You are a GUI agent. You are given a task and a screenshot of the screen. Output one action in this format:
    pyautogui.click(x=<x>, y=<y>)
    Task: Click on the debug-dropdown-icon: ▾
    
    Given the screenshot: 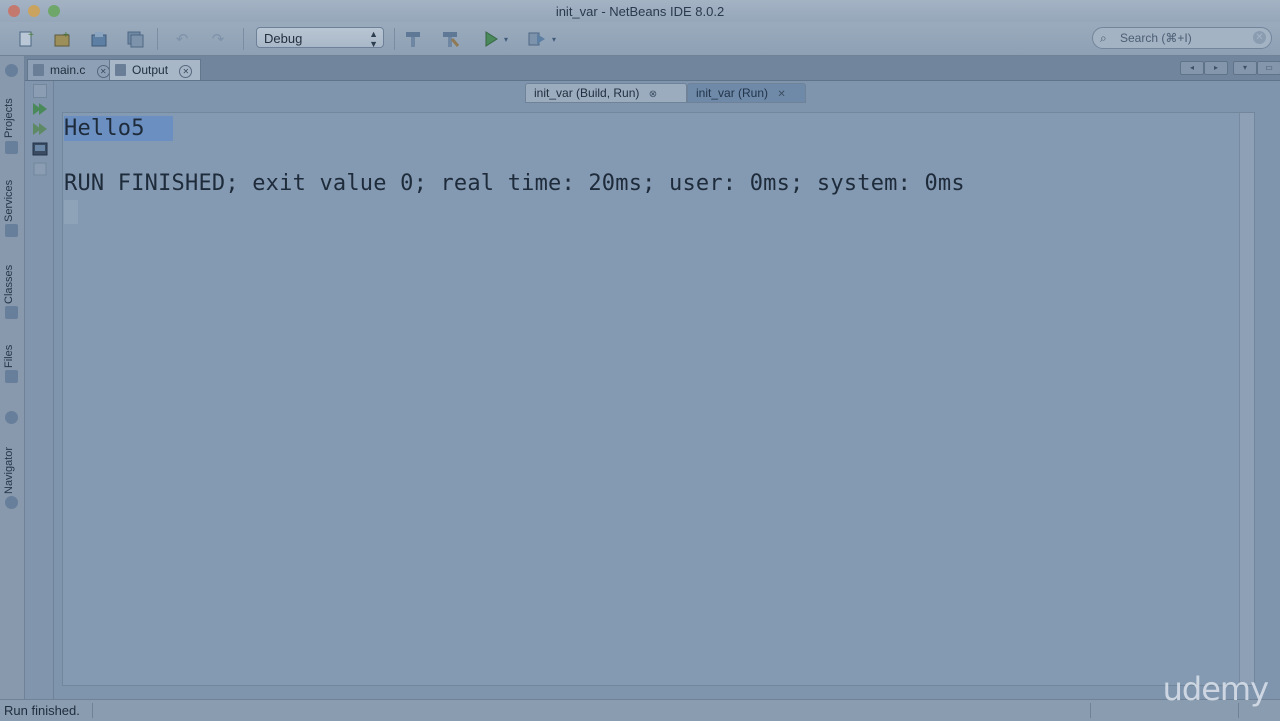 What is the action you would take?
    pyautogui.click(x=554, y=39)
    